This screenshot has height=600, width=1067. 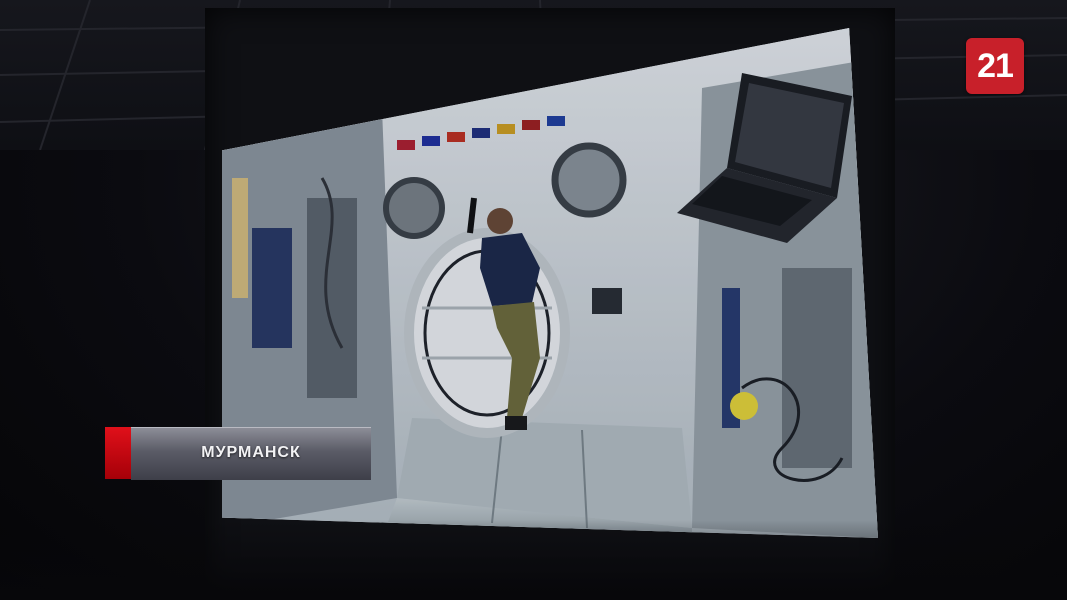 What do you see at coordinates (533, 560) in the screenshot?
I see `audience-foreground` at bounding box center [533, 560].